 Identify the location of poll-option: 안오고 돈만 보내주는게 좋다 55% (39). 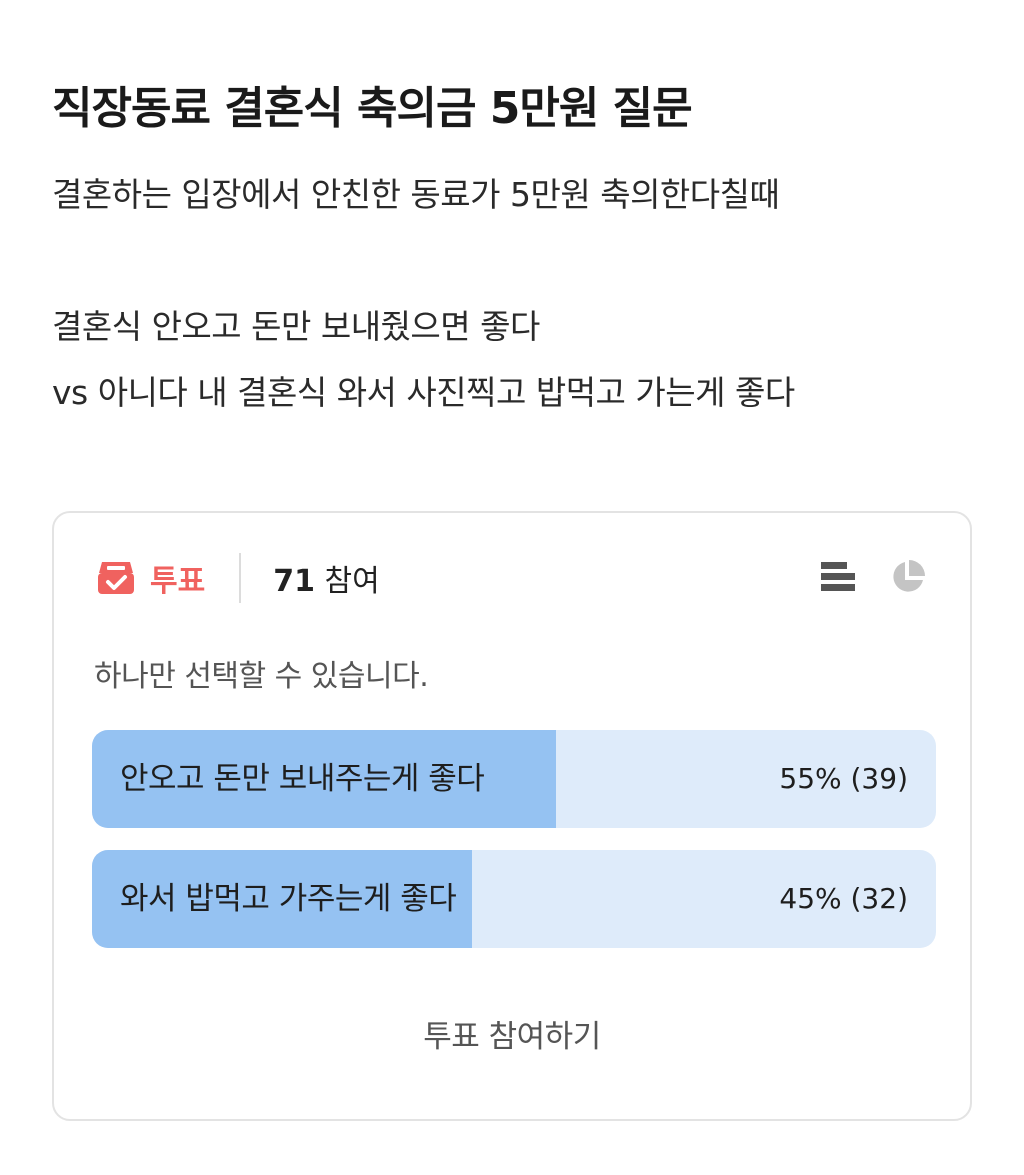
(514, 779).